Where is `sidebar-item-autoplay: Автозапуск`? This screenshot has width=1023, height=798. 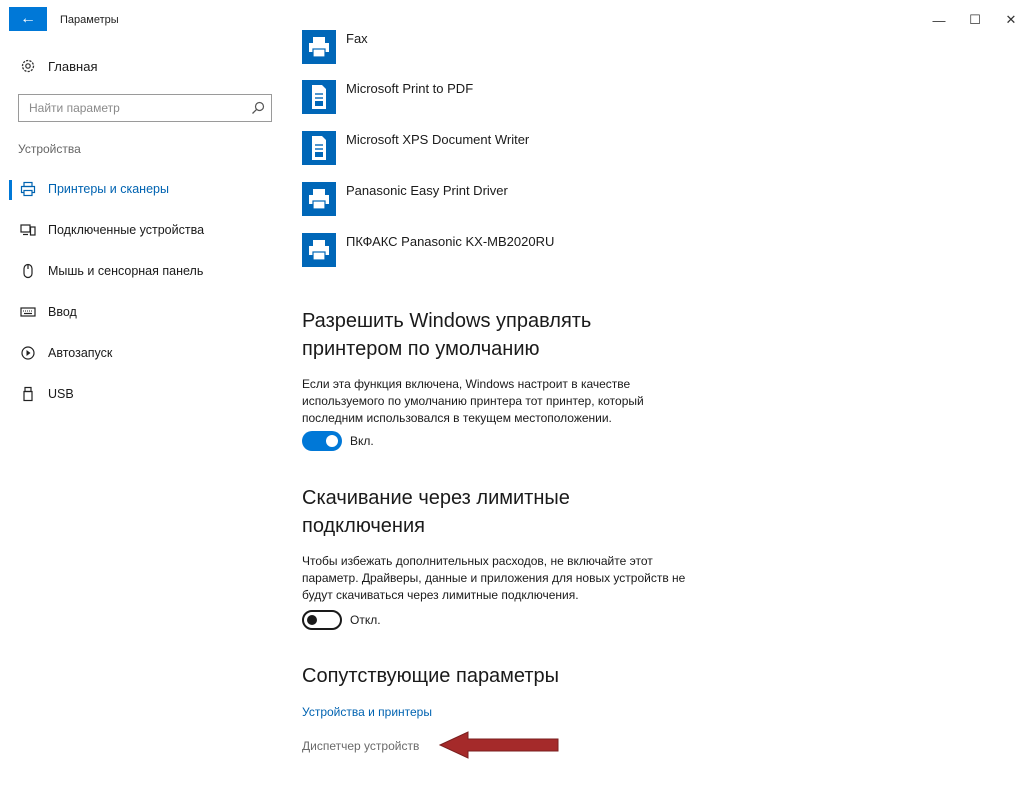
sidebar-item-autoplay: Автозапуск is located at coordinates (145, 352).